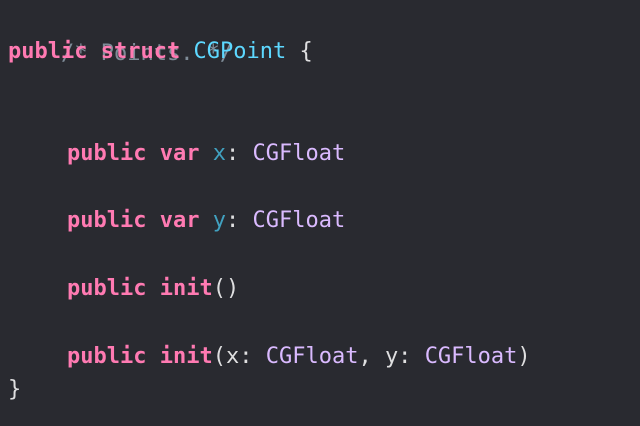 The width and height of the screenshot is (640, 426). I want to click on code-line-var-y: public var y: CGFloat, so click(206, 221).